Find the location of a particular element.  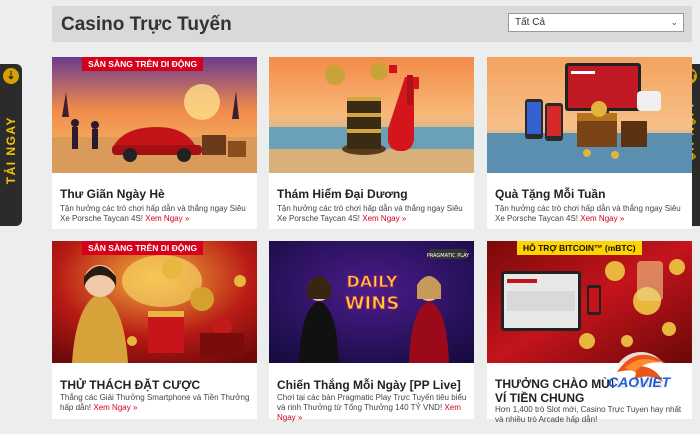

download-side-label: TẢI NGAY is located at coordinates (11, 150).